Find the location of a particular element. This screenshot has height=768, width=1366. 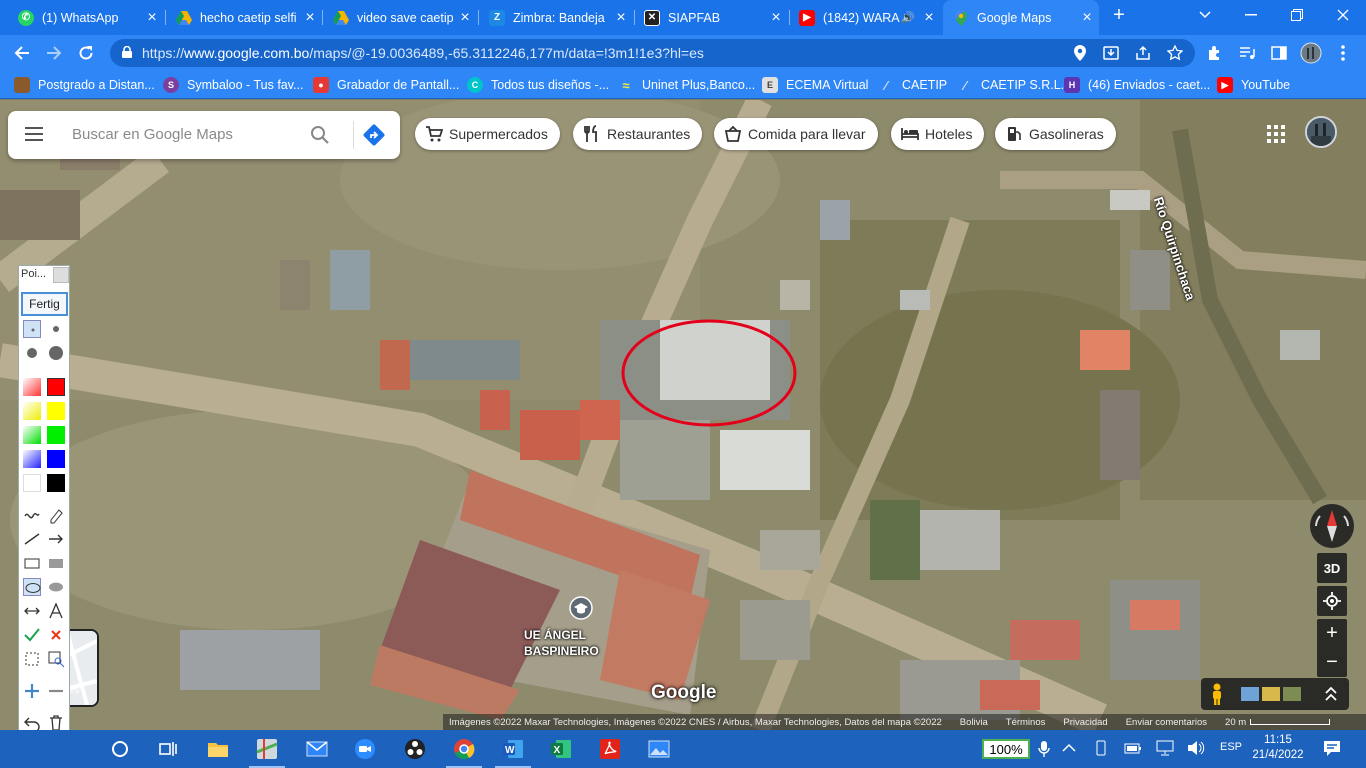

chip-supermercados: Supermercados is located at coordinates (487, 134).